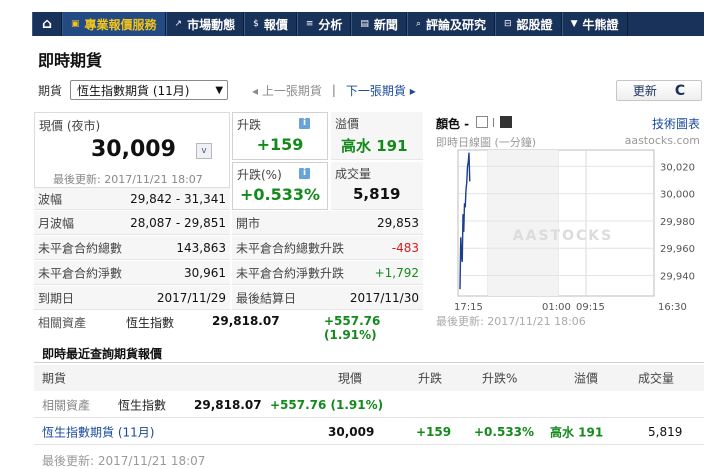 This screenshot has width=704, height=469. Describe the element at coordinates (290, 248) in the screenshot. I see `oi-total-change-label: 未平倉合約總數升跌` at that location.